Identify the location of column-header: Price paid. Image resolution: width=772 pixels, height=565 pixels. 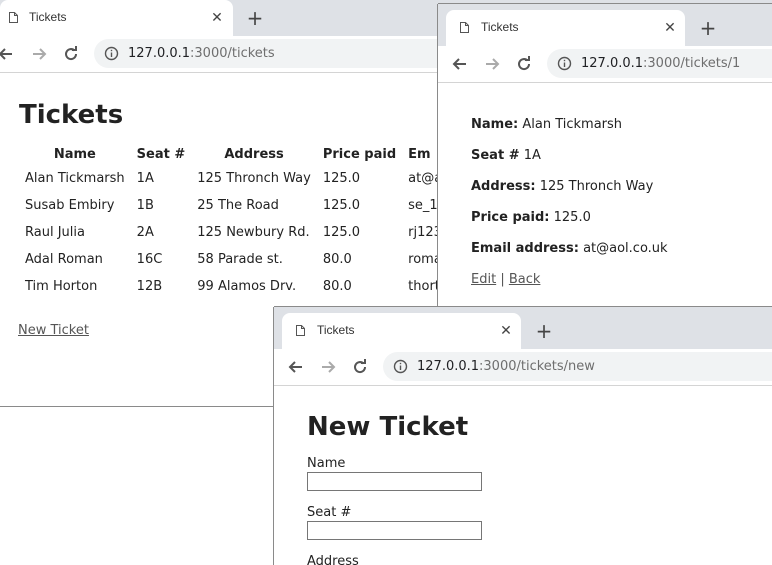
(359, 154).